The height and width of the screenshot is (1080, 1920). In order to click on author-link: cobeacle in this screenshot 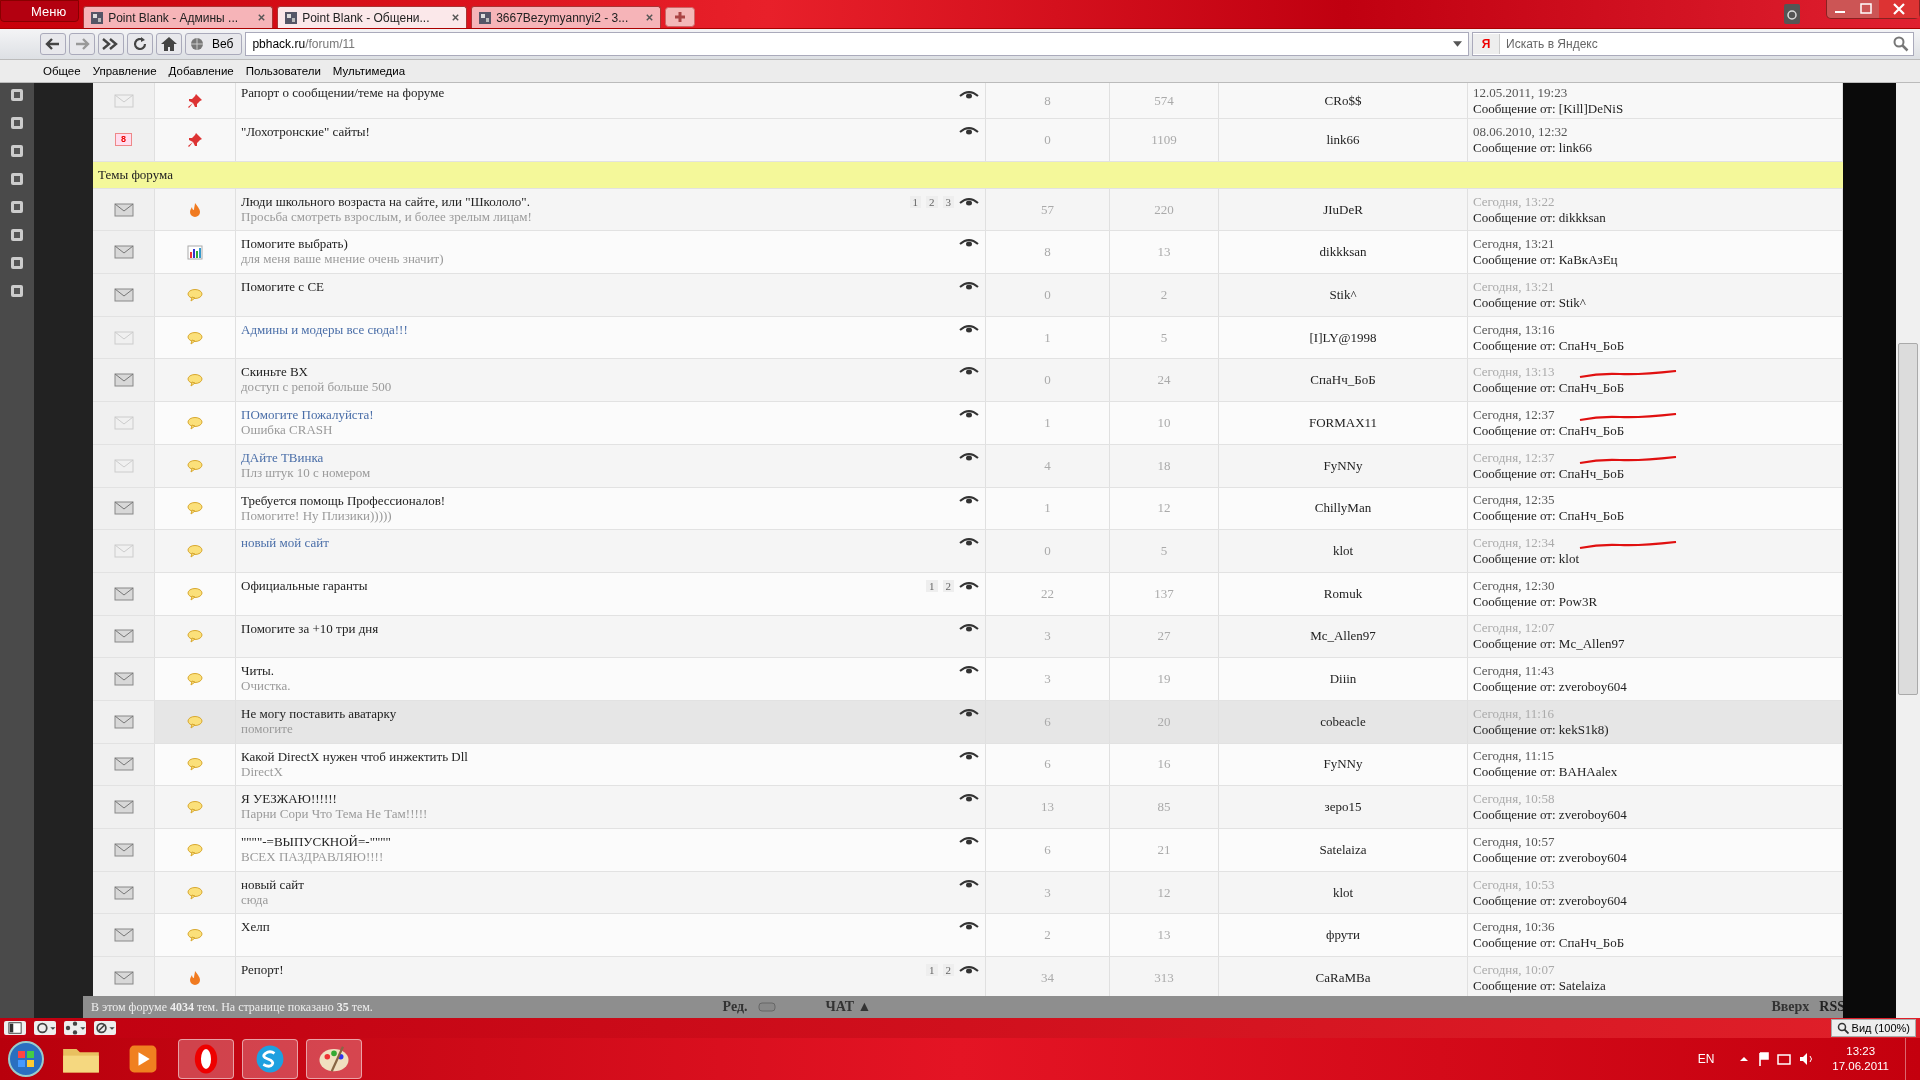, I will do `click(1343, 721)`.